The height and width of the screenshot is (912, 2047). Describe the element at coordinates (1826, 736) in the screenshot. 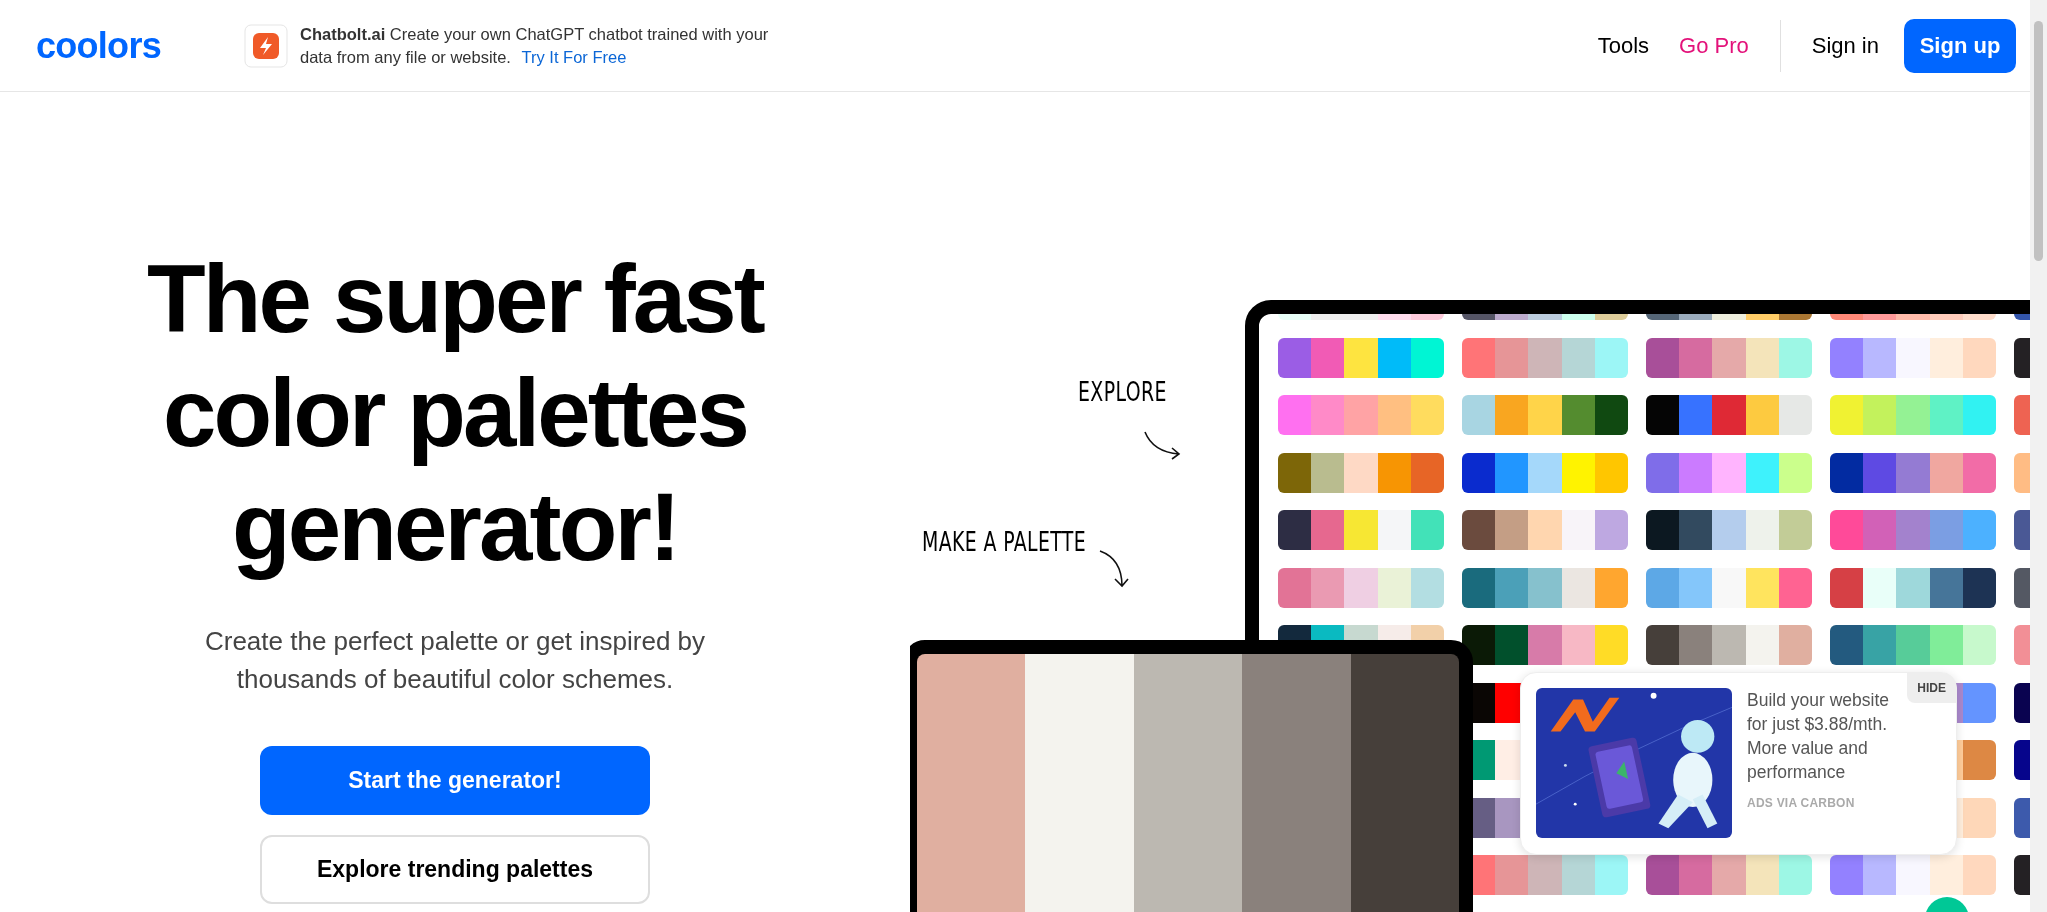

I see `ad-text: Build your website for just $3.88/mth. More value and performance` at that location.